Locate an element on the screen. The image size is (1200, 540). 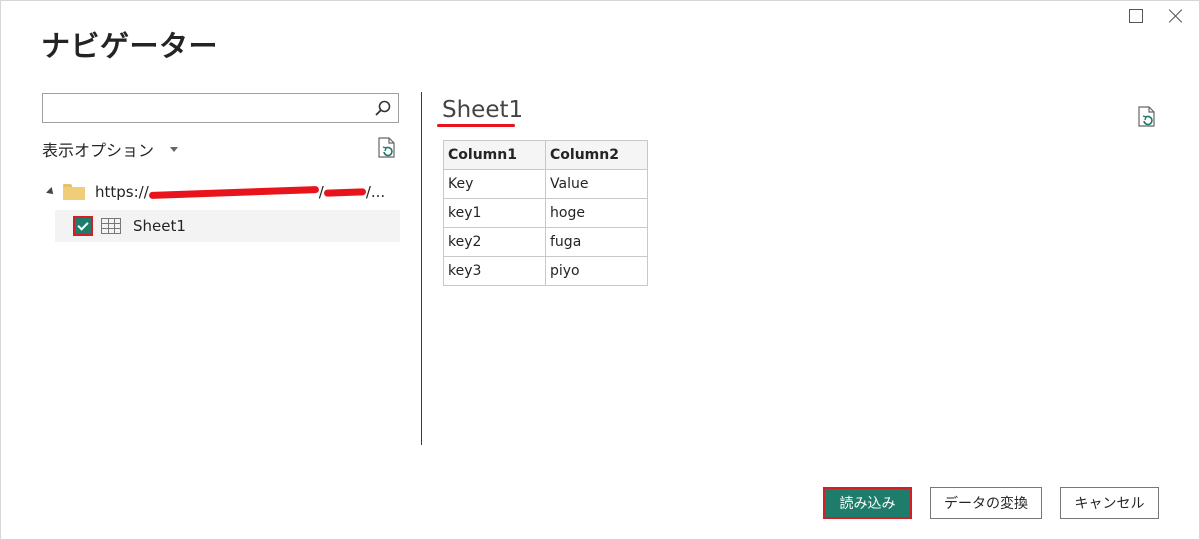
search-box is located at coordinates (220, 108).